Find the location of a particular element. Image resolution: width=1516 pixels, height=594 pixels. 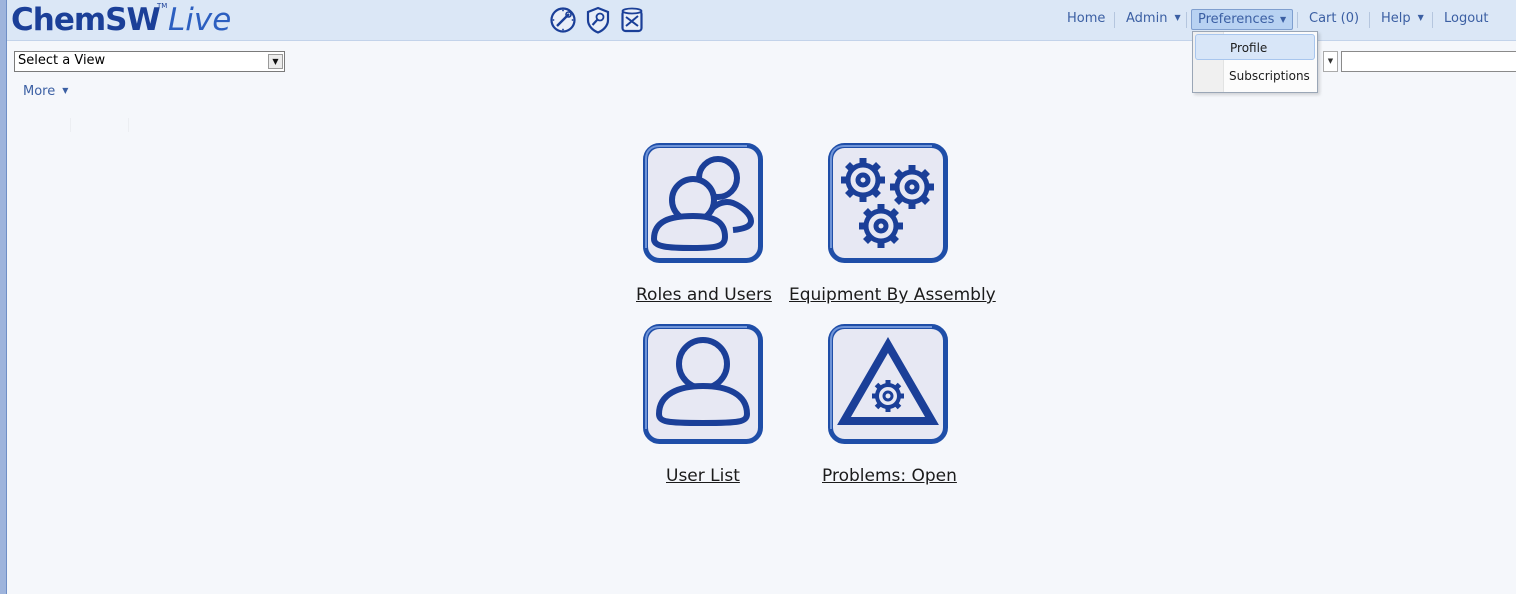

container-tools-icon is located at coordinates (632, 20).